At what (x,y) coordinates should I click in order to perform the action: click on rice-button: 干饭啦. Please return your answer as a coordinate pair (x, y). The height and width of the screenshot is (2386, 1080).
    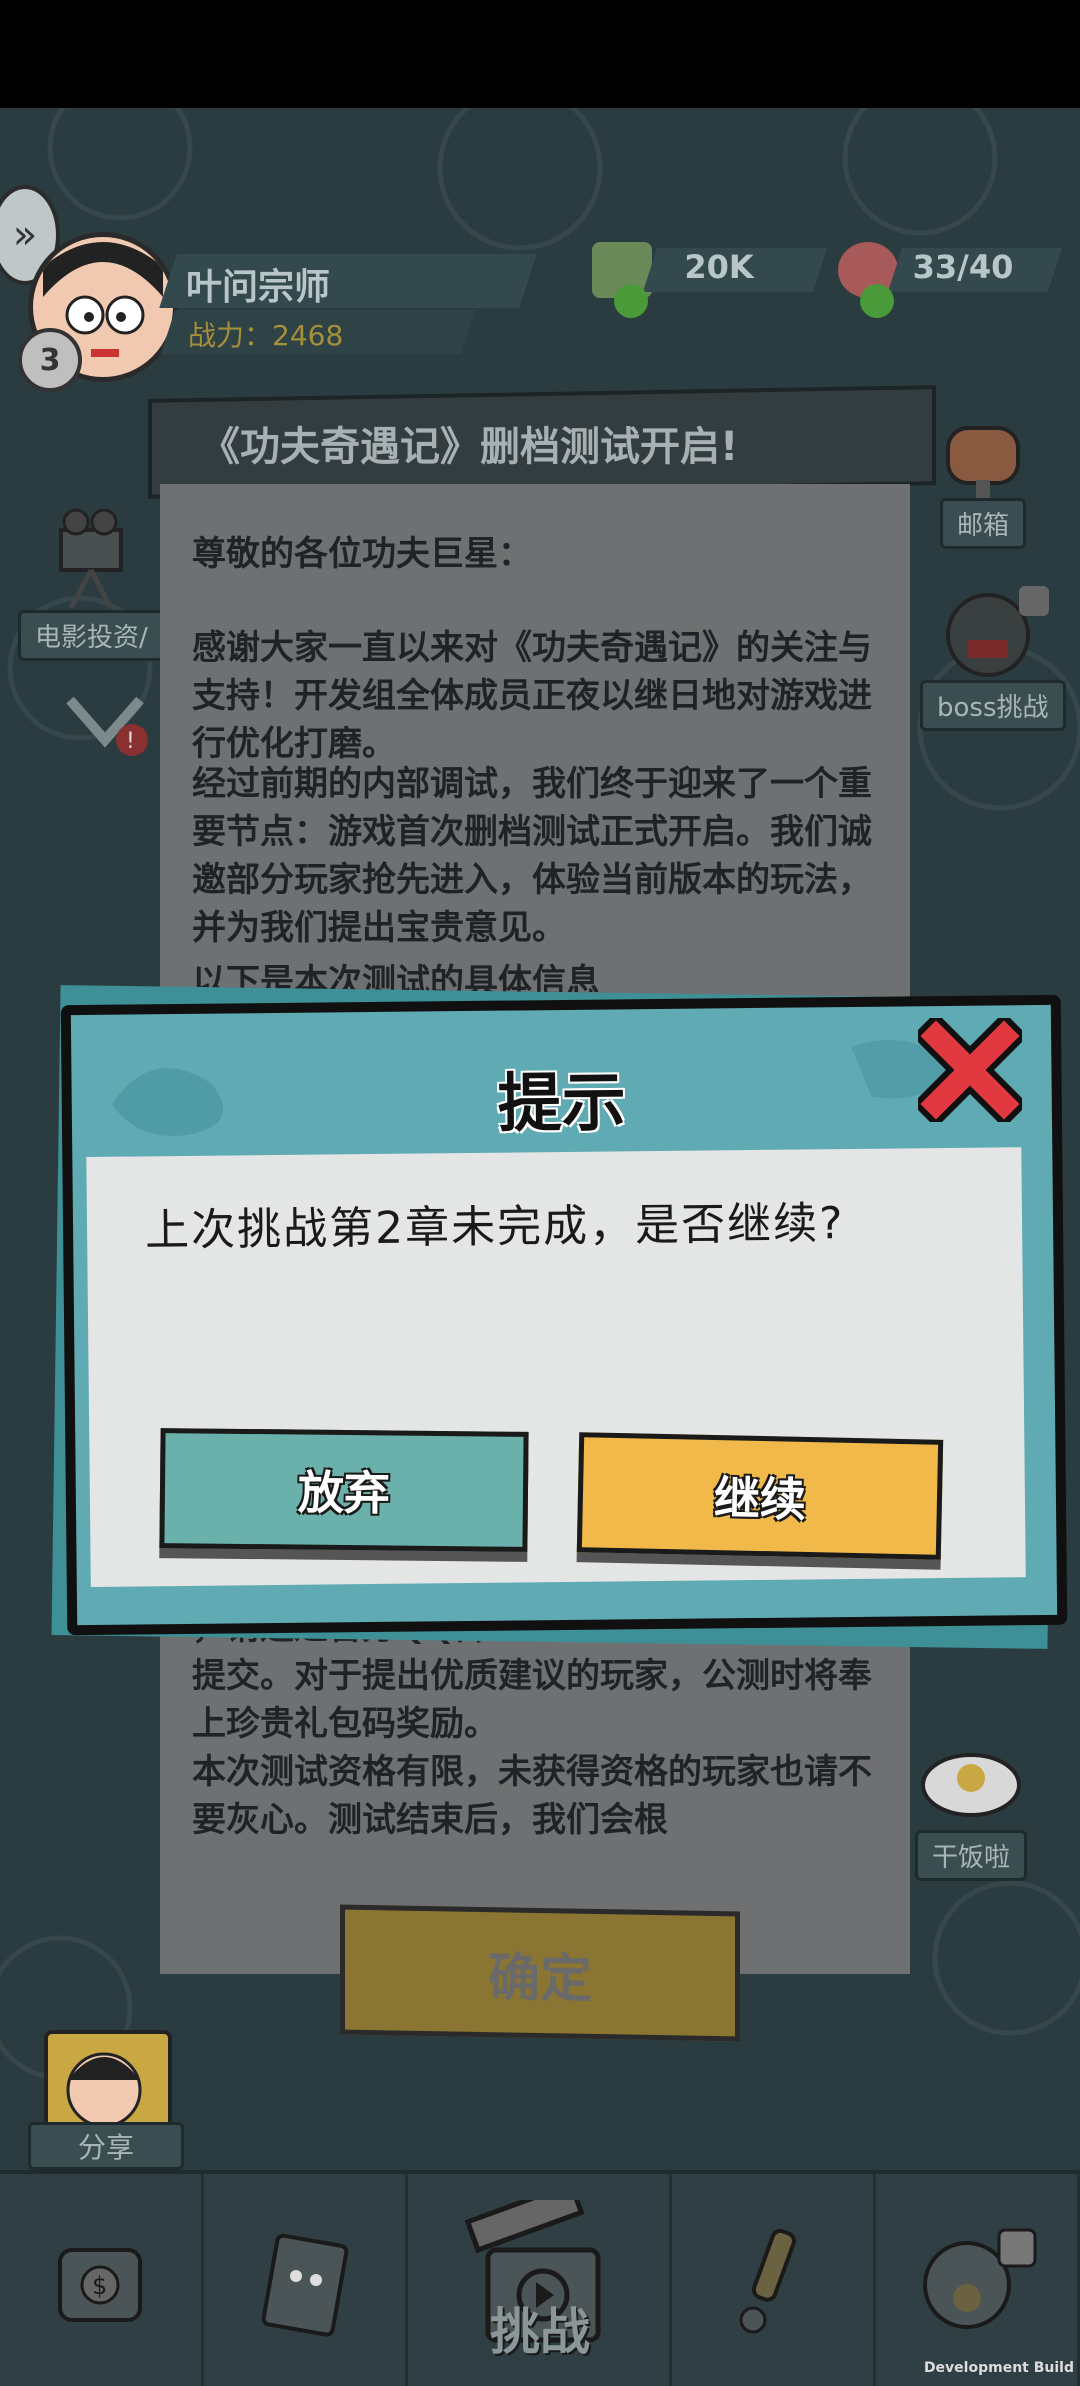
    Looking at the image, I should click on (971, 1810).